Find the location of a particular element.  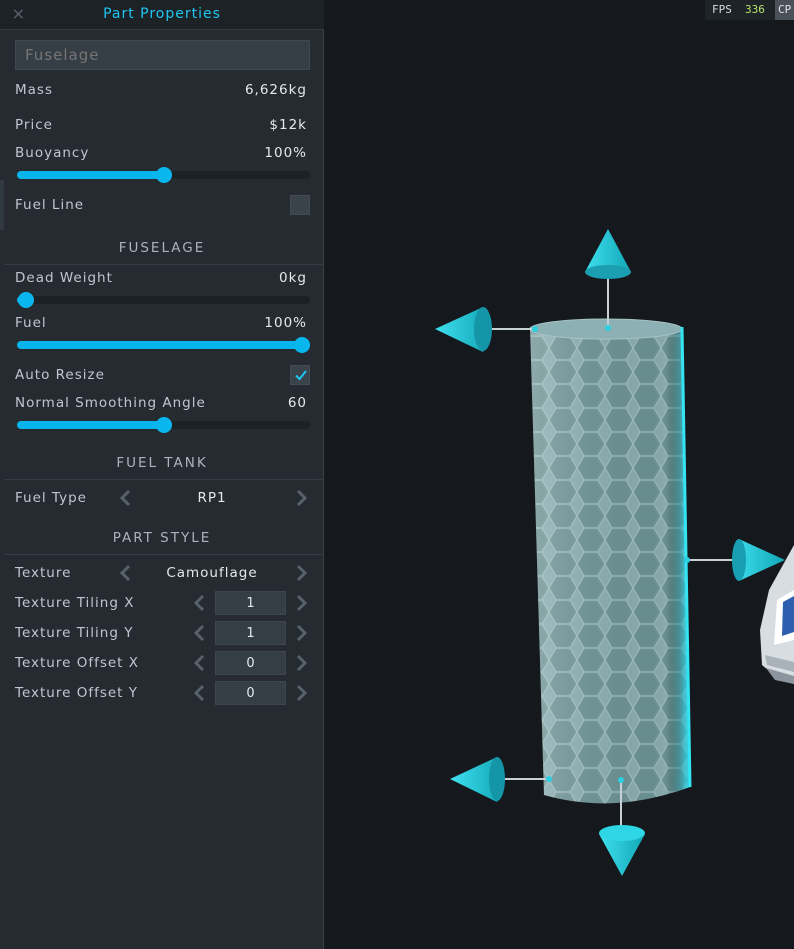

fuel-value: 100% is located at coordinates (285, 323).